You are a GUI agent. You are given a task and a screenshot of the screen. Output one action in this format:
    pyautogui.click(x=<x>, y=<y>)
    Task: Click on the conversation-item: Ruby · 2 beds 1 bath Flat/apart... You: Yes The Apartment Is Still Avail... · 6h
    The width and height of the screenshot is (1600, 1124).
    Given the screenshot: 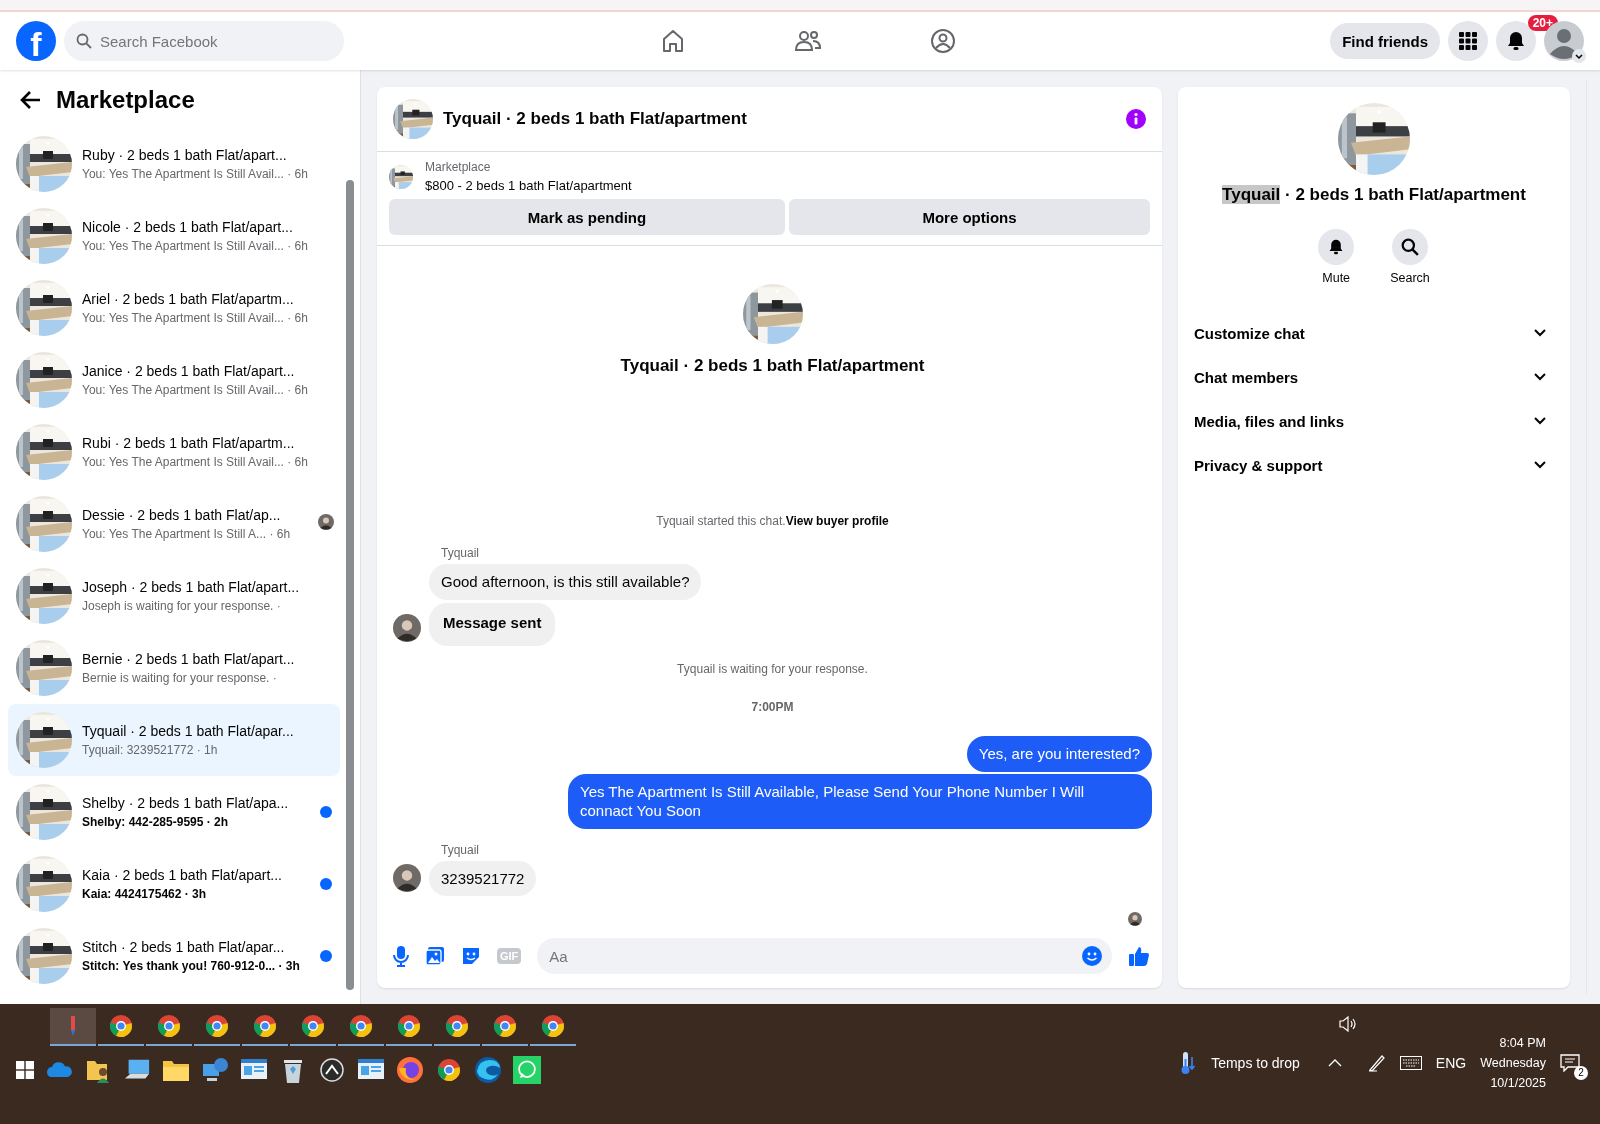 What is the action you would take?
    pyautogui.click(x=174, y=164)
    